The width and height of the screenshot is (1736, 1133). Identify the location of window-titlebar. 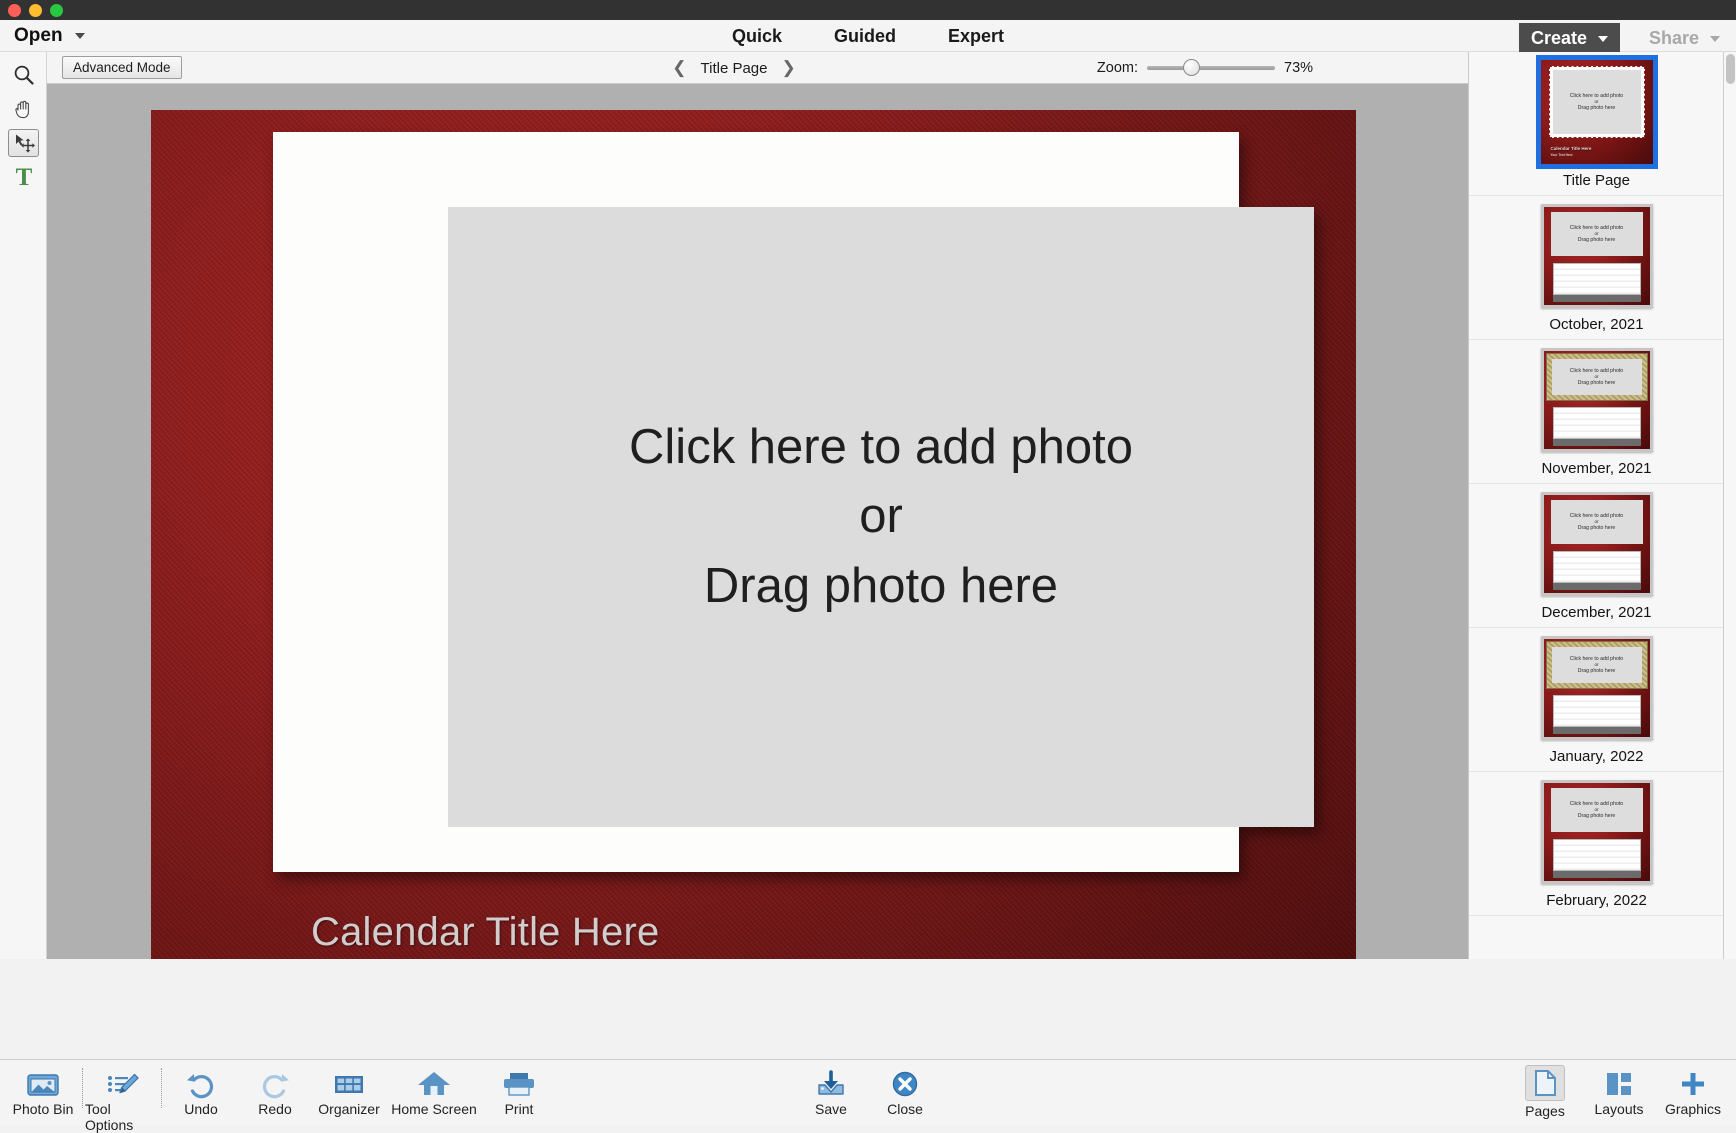
(868, 10).